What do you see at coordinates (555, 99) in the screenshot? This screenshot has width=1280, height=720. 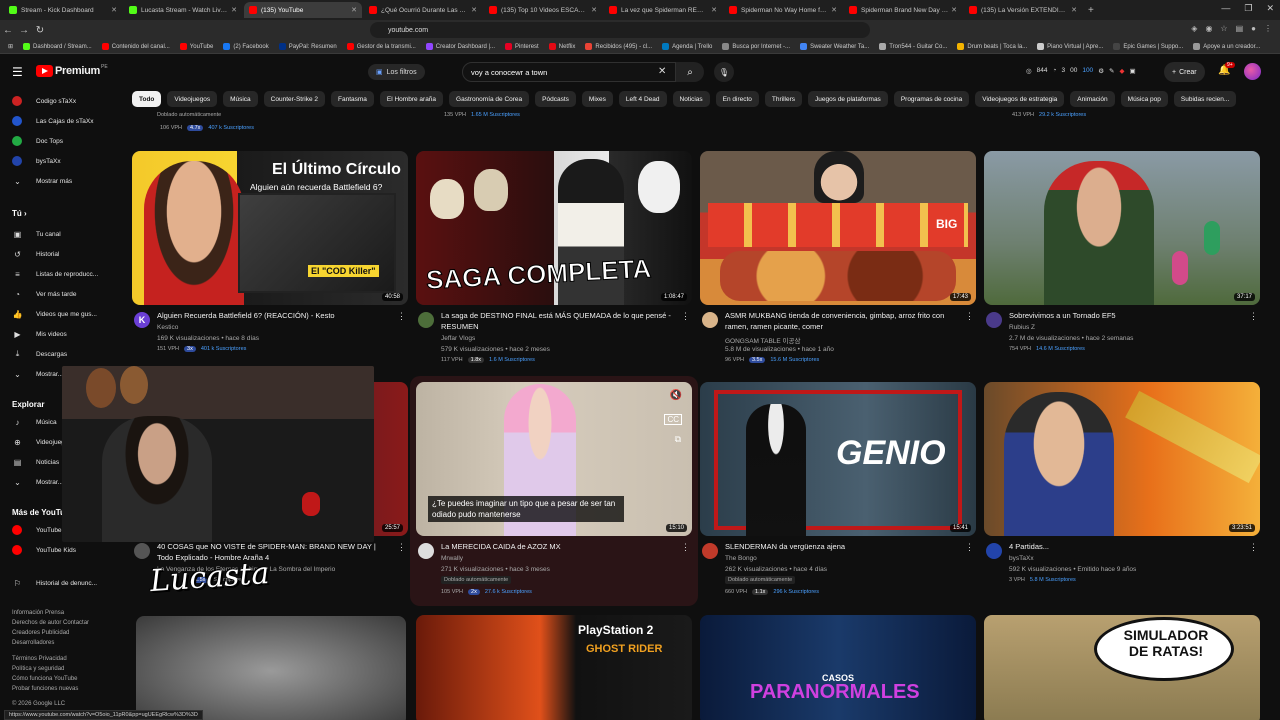 I see `chip-7: Pódcasts` at bounding box center [555, 99].